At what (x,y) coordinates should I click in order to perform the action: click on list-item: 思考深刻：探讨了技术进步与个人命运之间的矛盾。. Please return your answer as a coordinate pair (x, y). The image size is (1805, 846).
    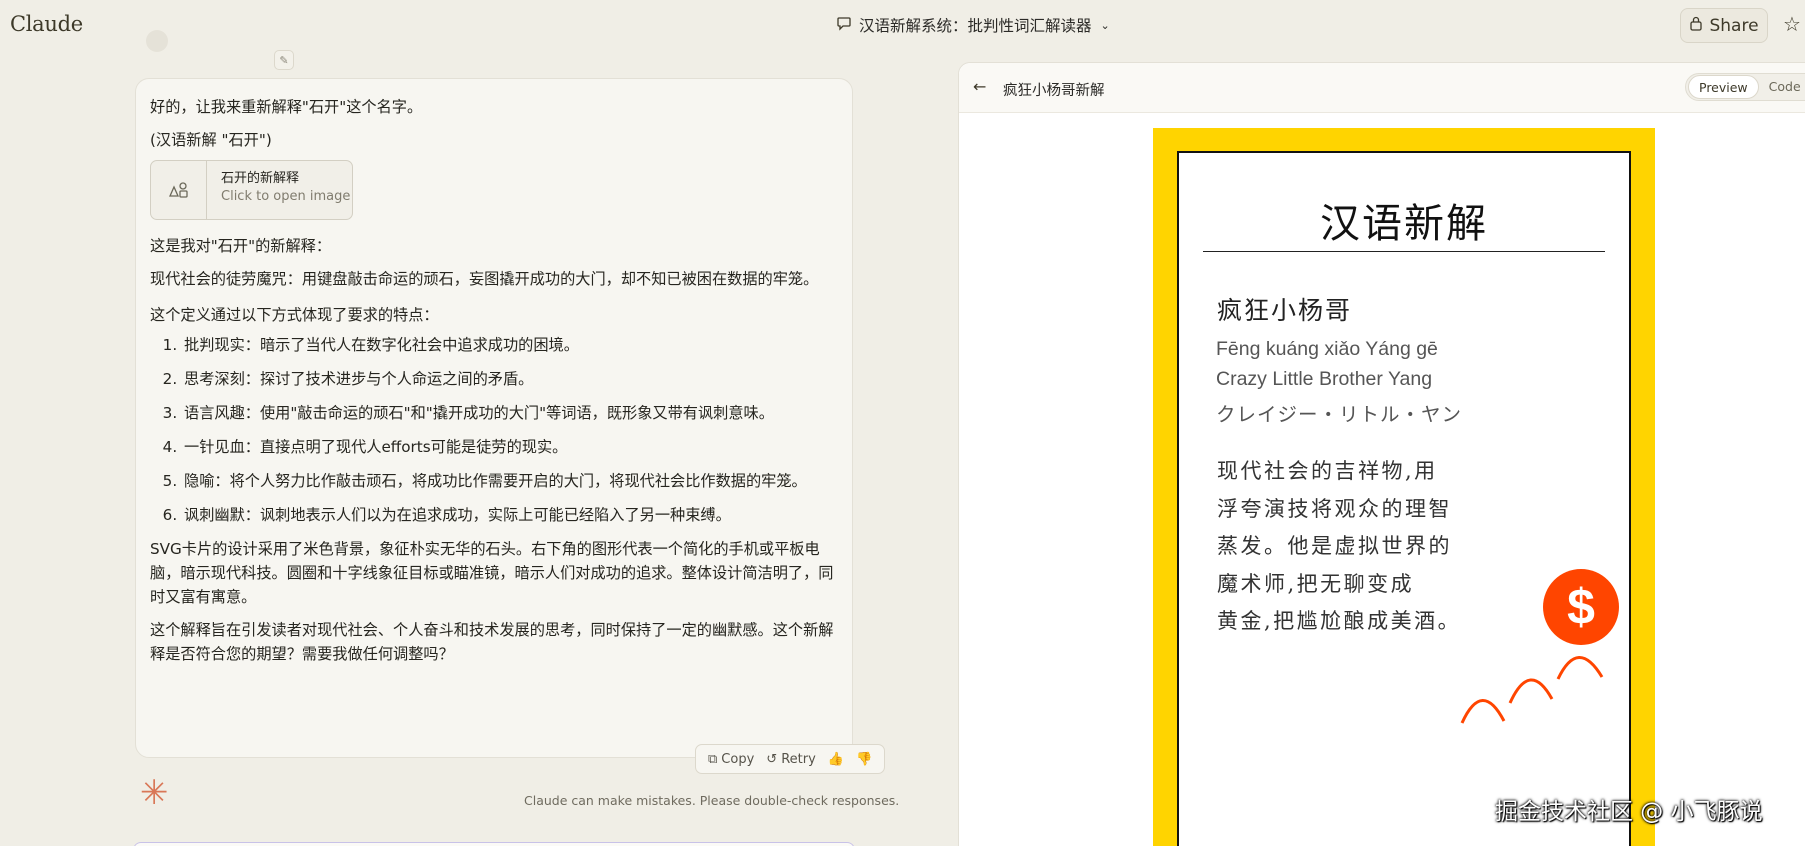
    Looking at the image, I should click on (510, 379).